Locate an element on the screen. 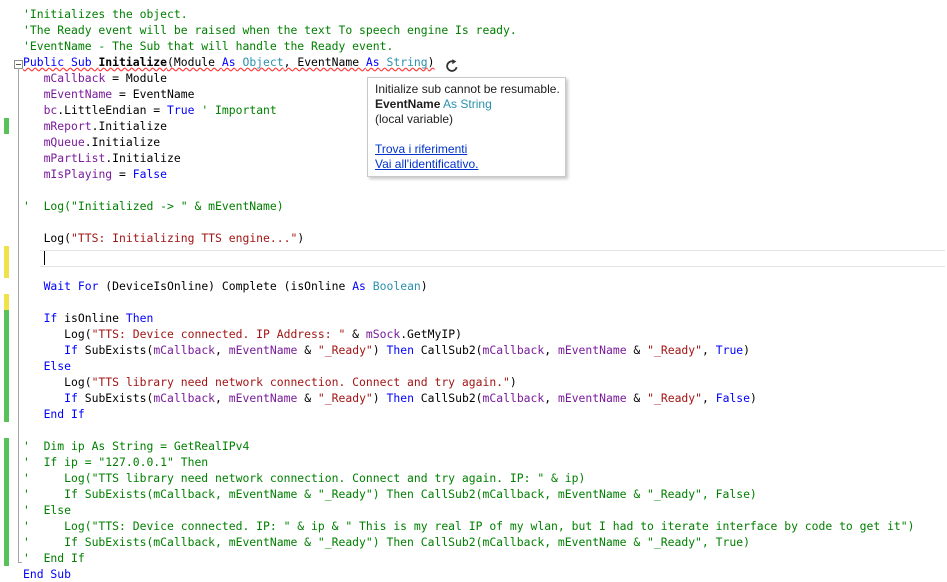  code-token: ' Else is located at coordinates (47, 510).